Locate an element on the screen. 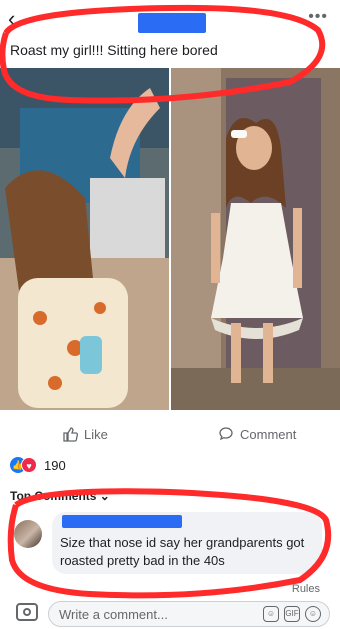 Image resolution: width=340 pixels, height=629 pixels. emoji-icon: ☺ is located at coordinates (313, 614).